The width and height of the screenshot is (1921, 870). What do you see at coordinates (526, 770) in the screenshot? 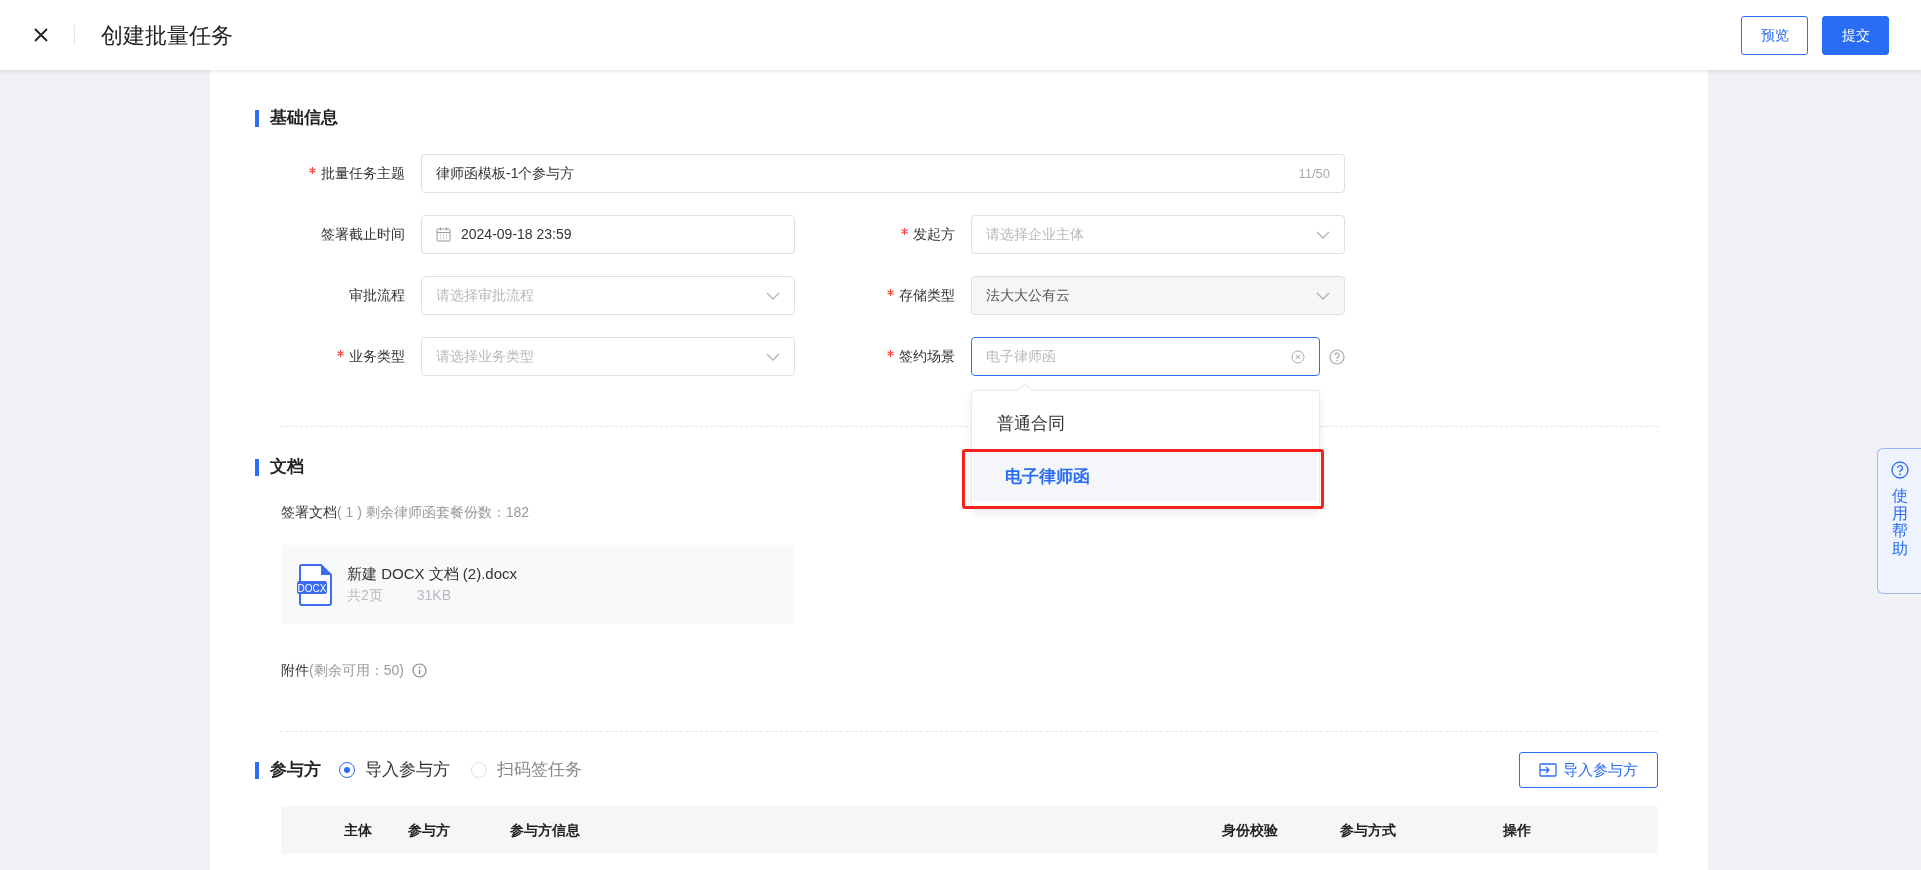
I see `radio-option: 扫码签任务` at bounding box center [526, 770].